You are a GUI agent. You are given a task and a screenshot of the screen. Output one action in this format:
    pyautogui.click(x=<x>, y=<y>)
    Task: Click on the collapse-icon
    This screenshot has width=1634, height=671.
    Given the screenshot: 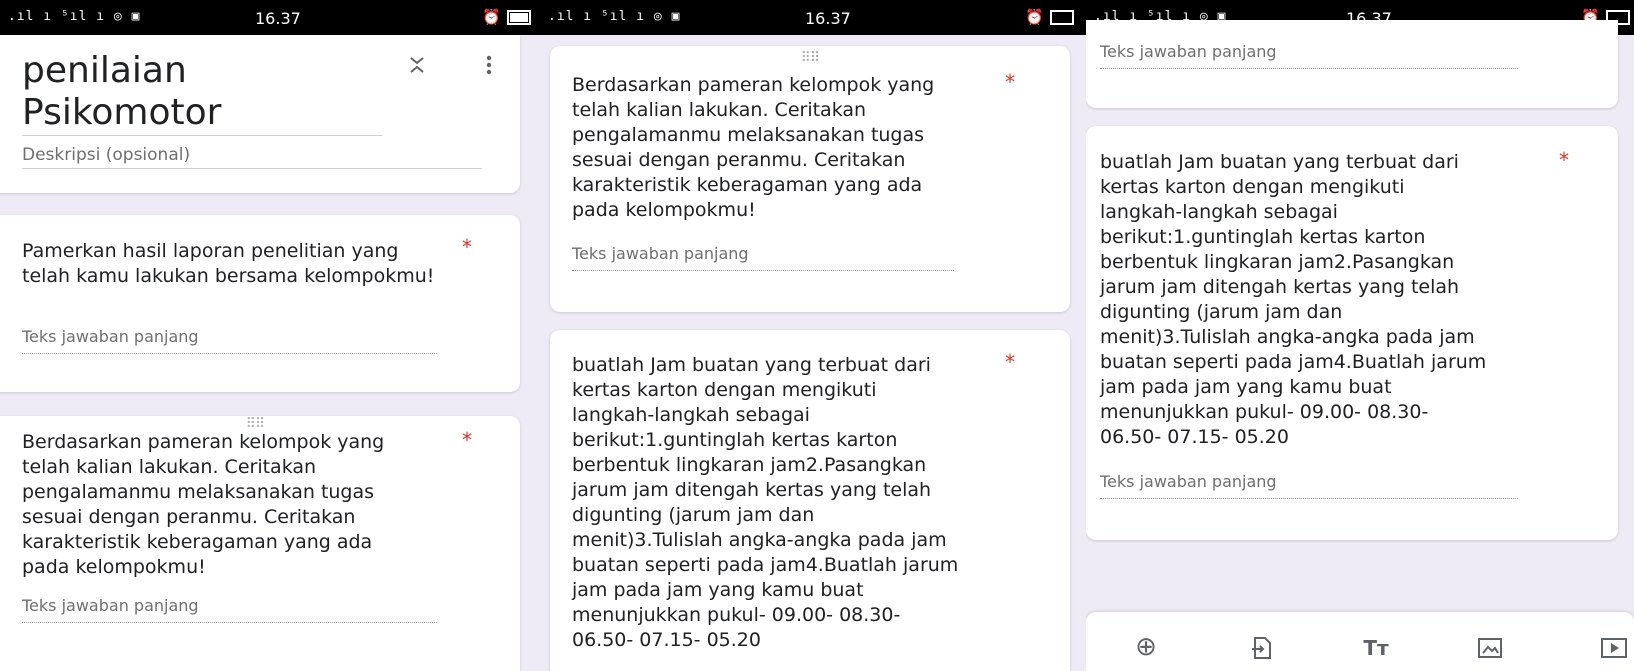 What is the action you would take?
    pyautogui.click(x=417, y=65)
    